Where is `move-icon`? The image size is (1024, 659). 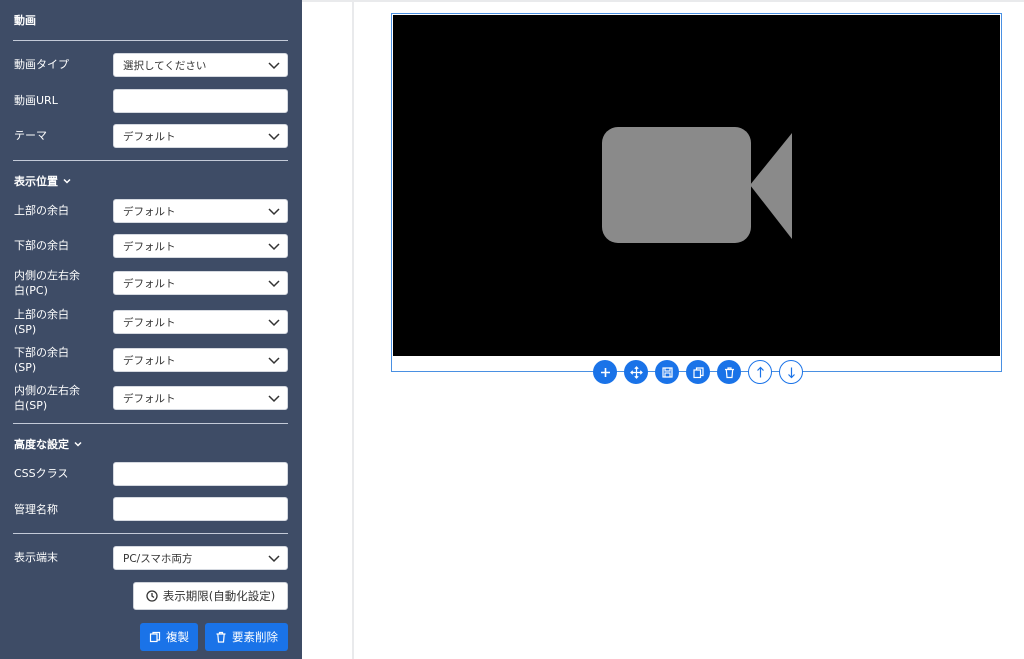 move-icon is located at coordinates (636, 372).